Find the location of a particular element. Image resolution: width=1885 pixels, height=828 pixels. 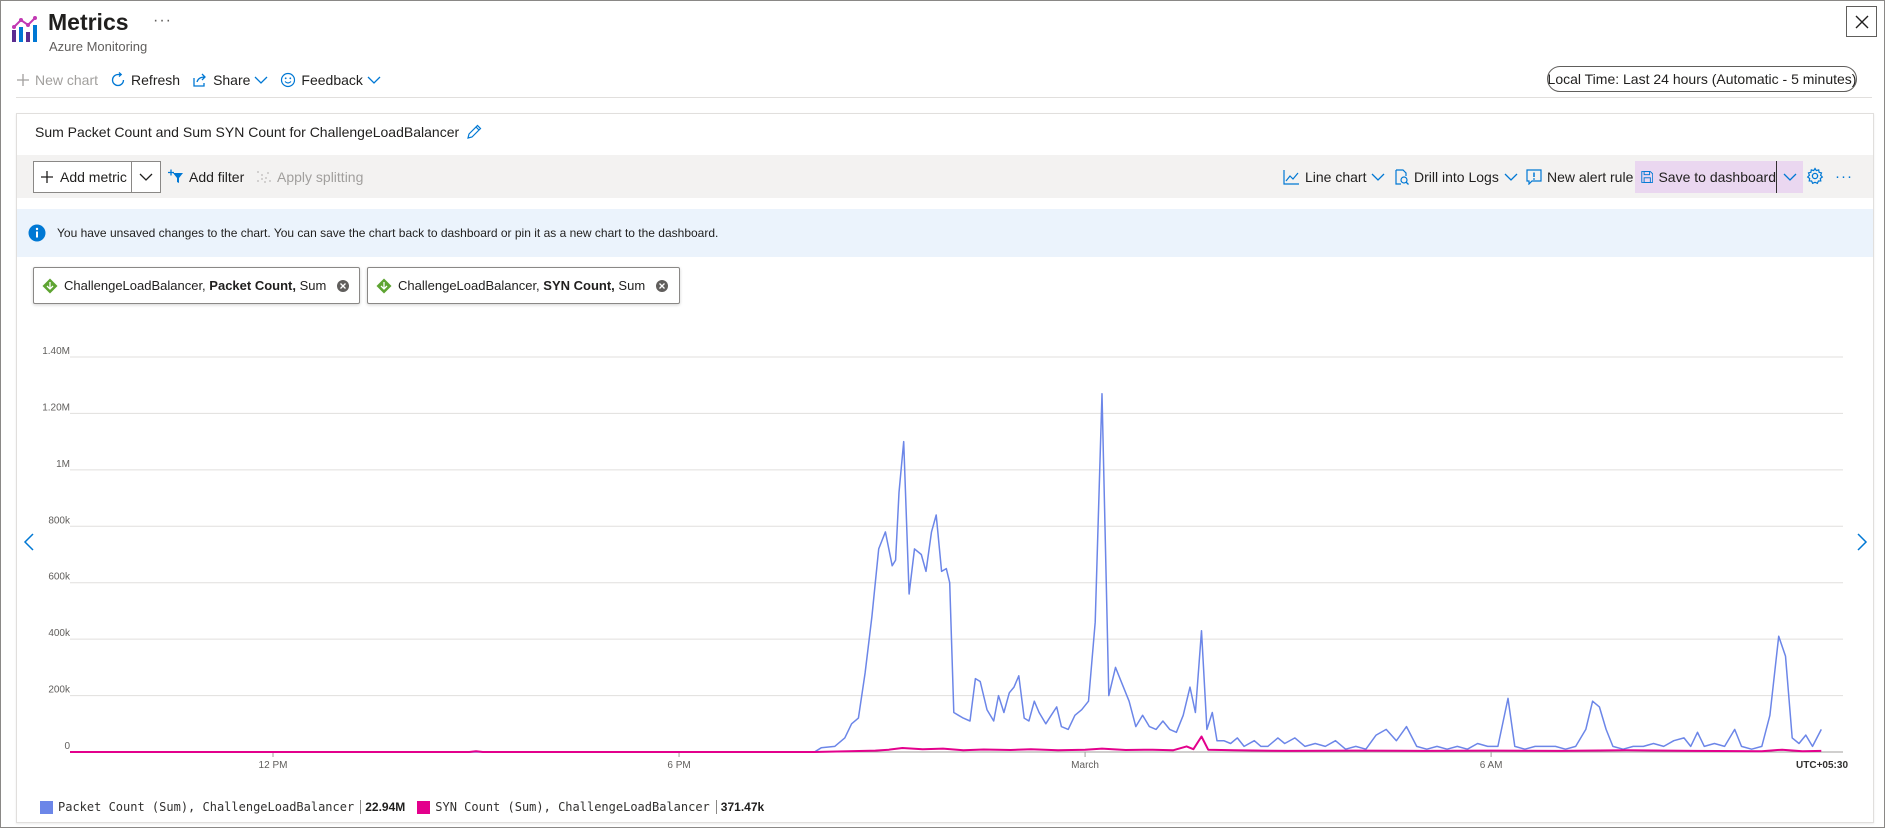

page-subtitle: Azure Monitoring is located at coordinates (98, 46).